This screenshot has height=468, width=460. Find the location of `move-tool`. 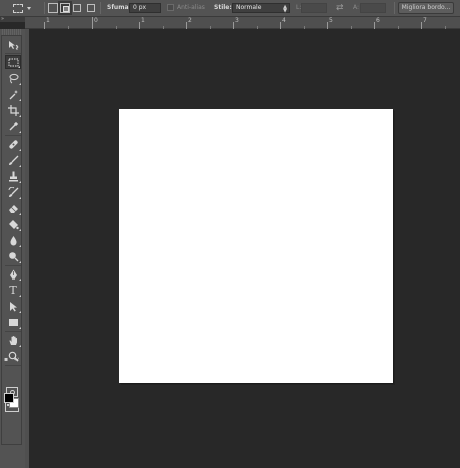

move-tool is located at coordinates (13, 45).